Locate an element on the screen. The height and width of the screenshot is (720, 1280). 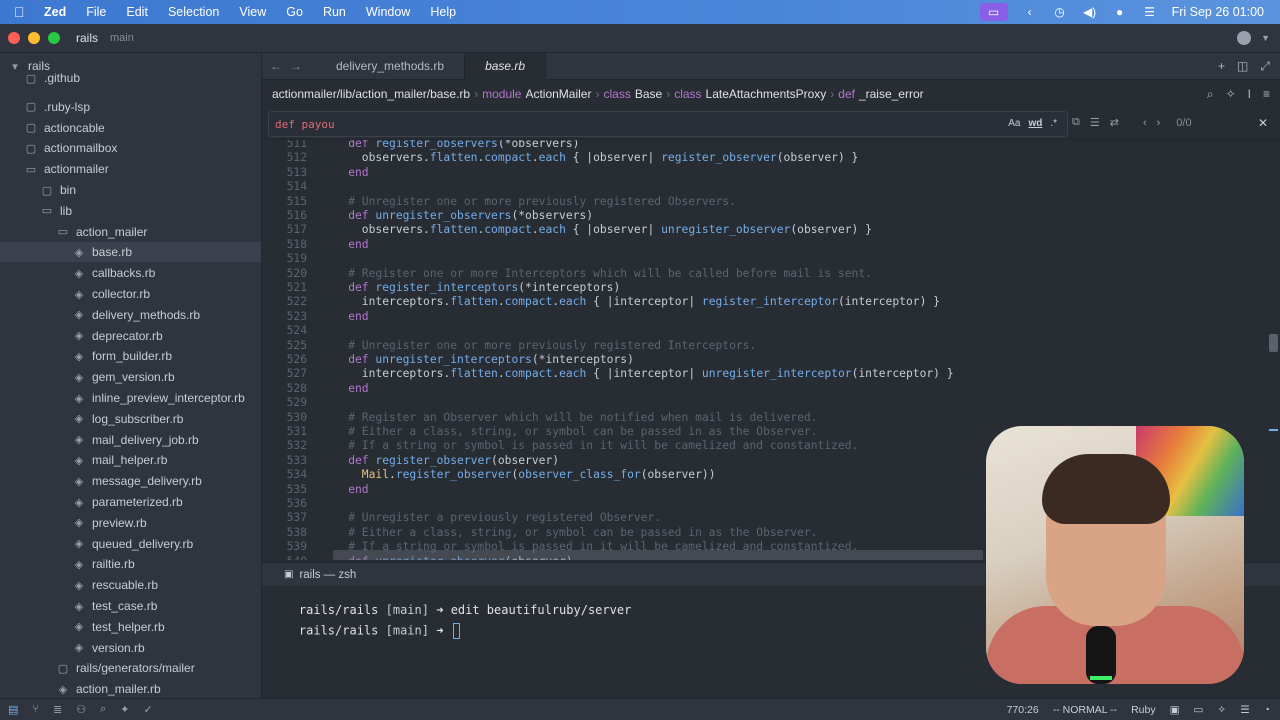
tab-delivery-methods: delivery_methods.rb is located at coordinates (391, 66).